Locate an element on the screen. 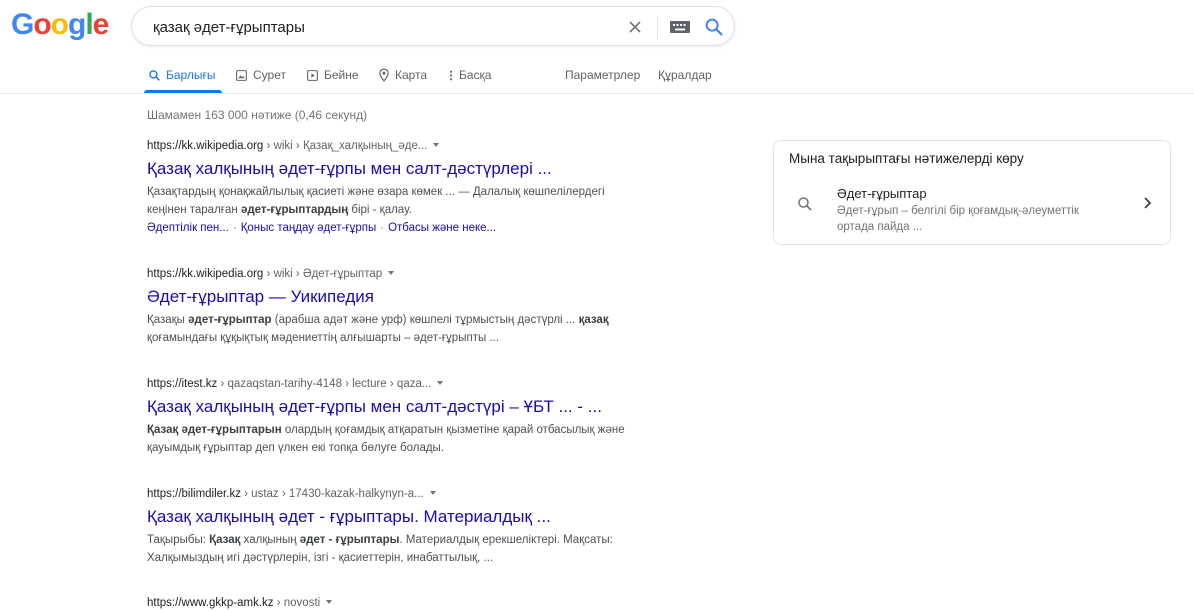  logo-letter: l is located at coordinates (89, 24).